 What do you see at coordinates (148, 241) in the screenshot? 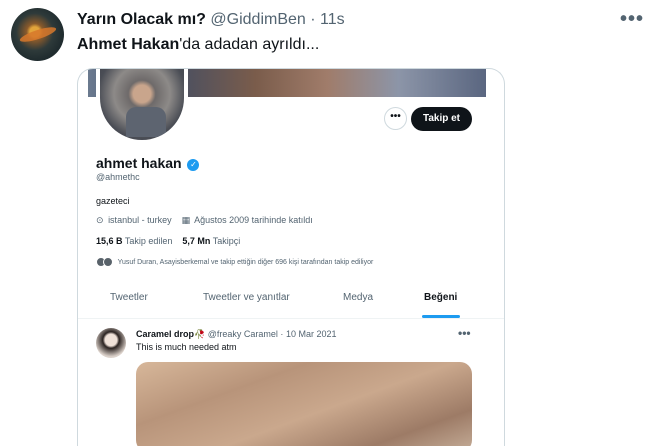
I see `following-label: Takip edilen` at bounding box center [148, 241].